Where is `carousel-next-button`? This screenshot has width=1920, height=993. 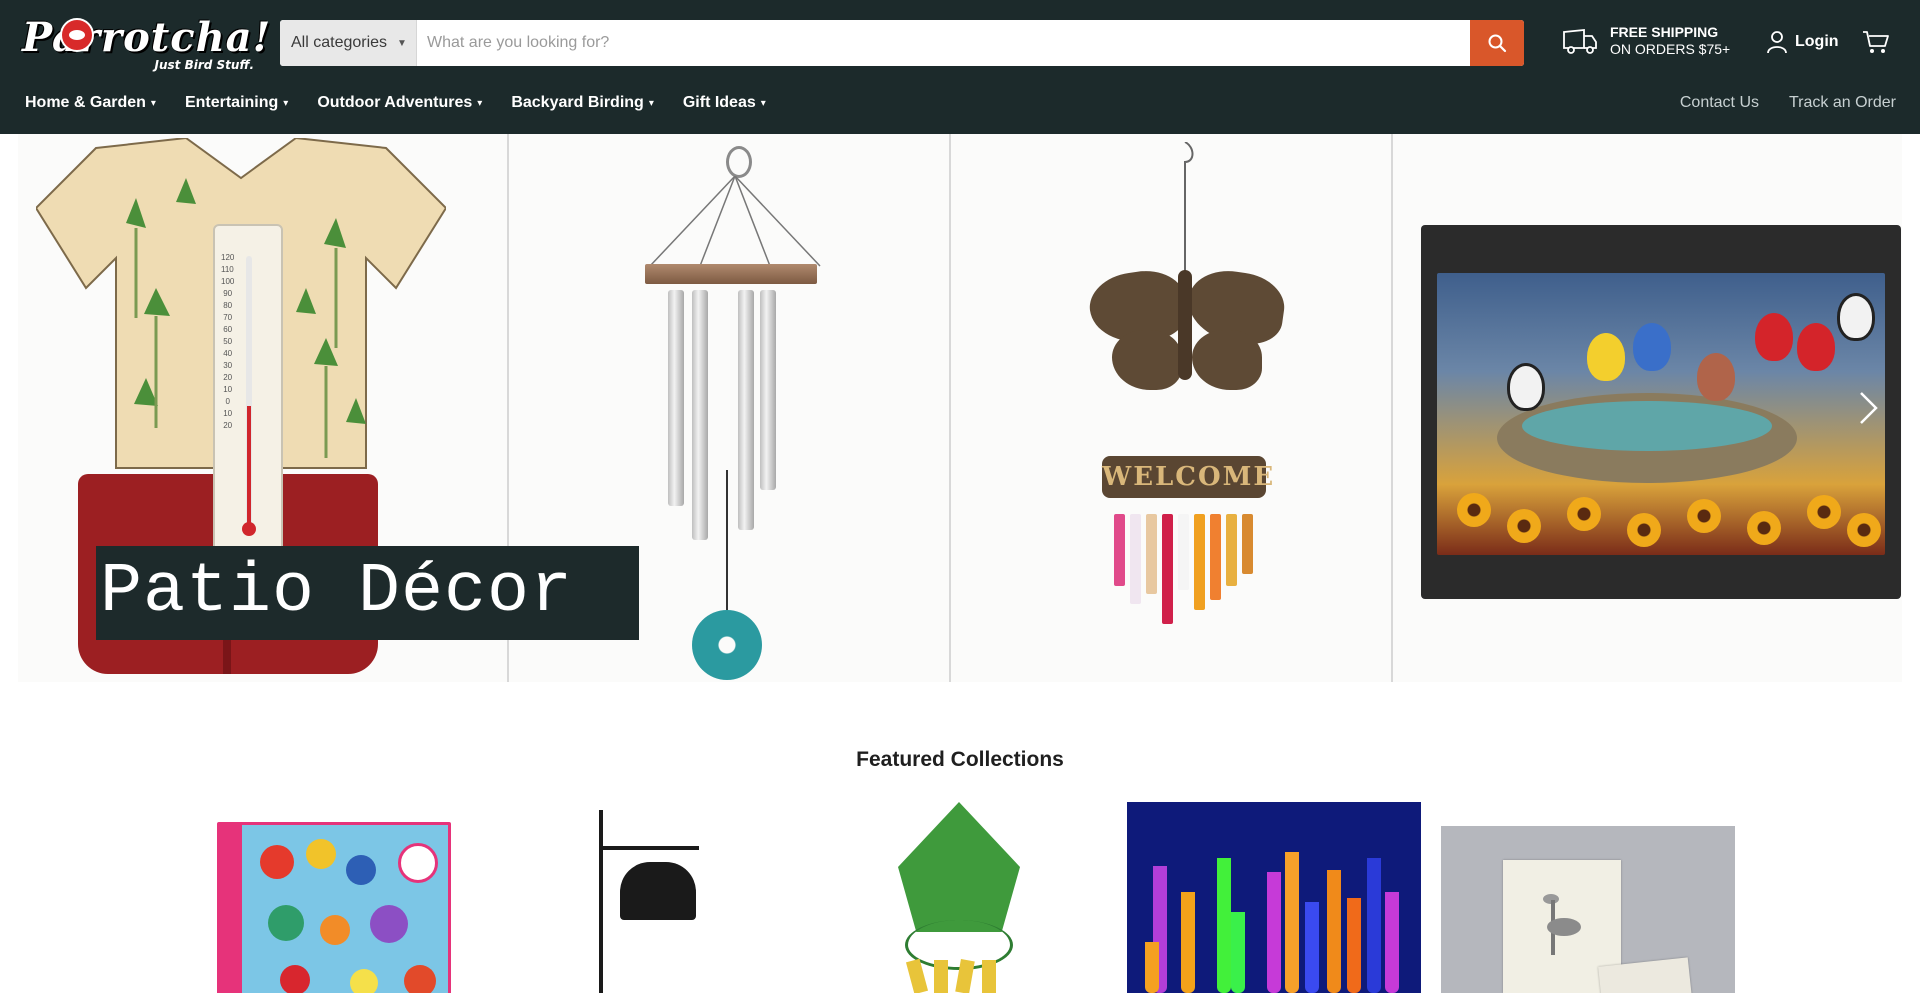
carousel-next-button is located at coordinates (1869, 413).